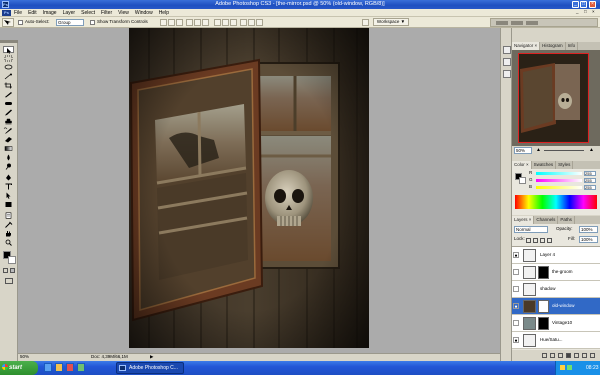  What do you see at coordinates (106, 13) in the screenshot?
I see `menu-filter: Filter` at bounding box center [106, 13].